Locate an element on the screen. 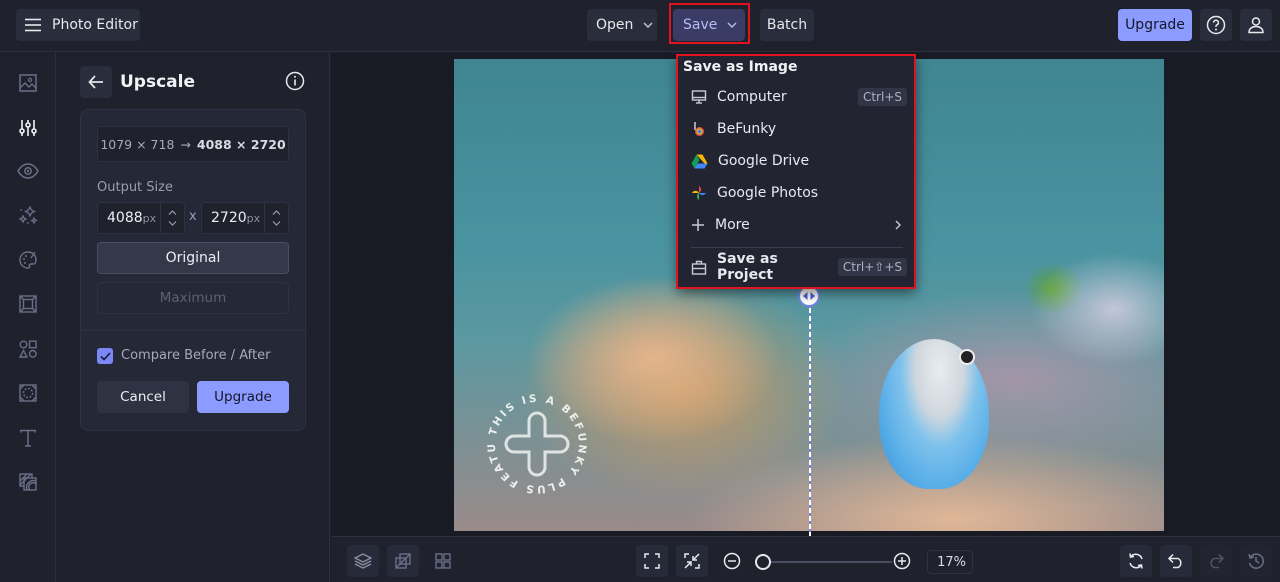  save-as-project-label: Save as Project is located at coordinates (747, 267).